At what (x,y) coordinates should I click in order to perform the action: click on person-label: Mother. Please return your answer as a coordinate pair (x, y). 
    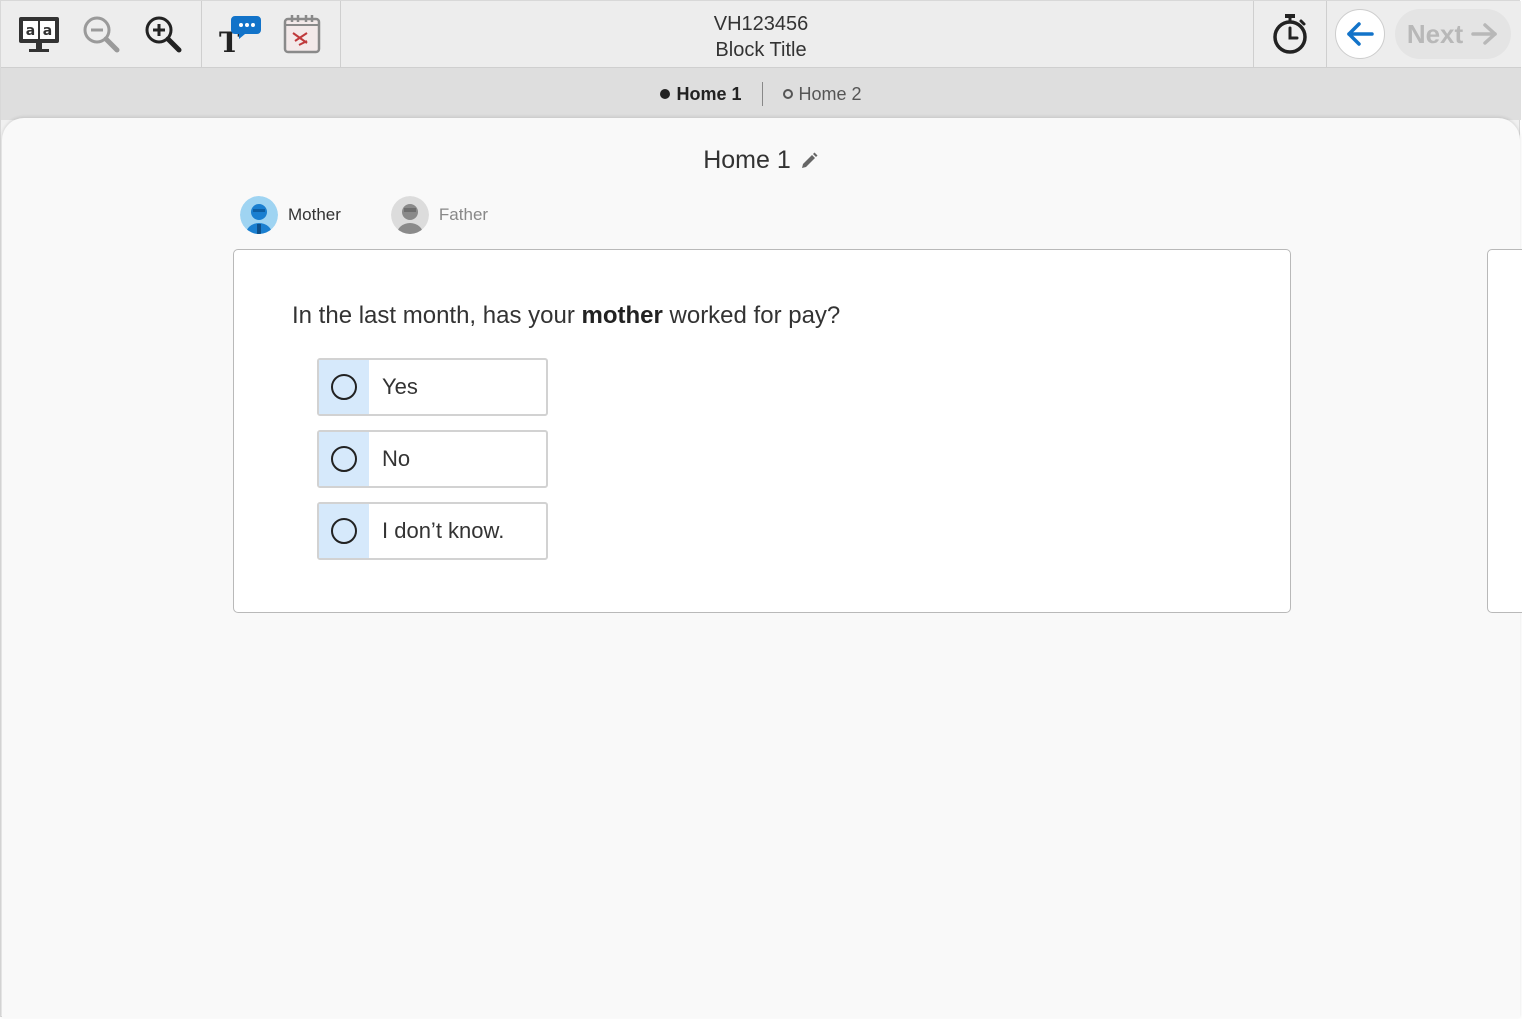
    Looking at the image, I should click on (314, 214).